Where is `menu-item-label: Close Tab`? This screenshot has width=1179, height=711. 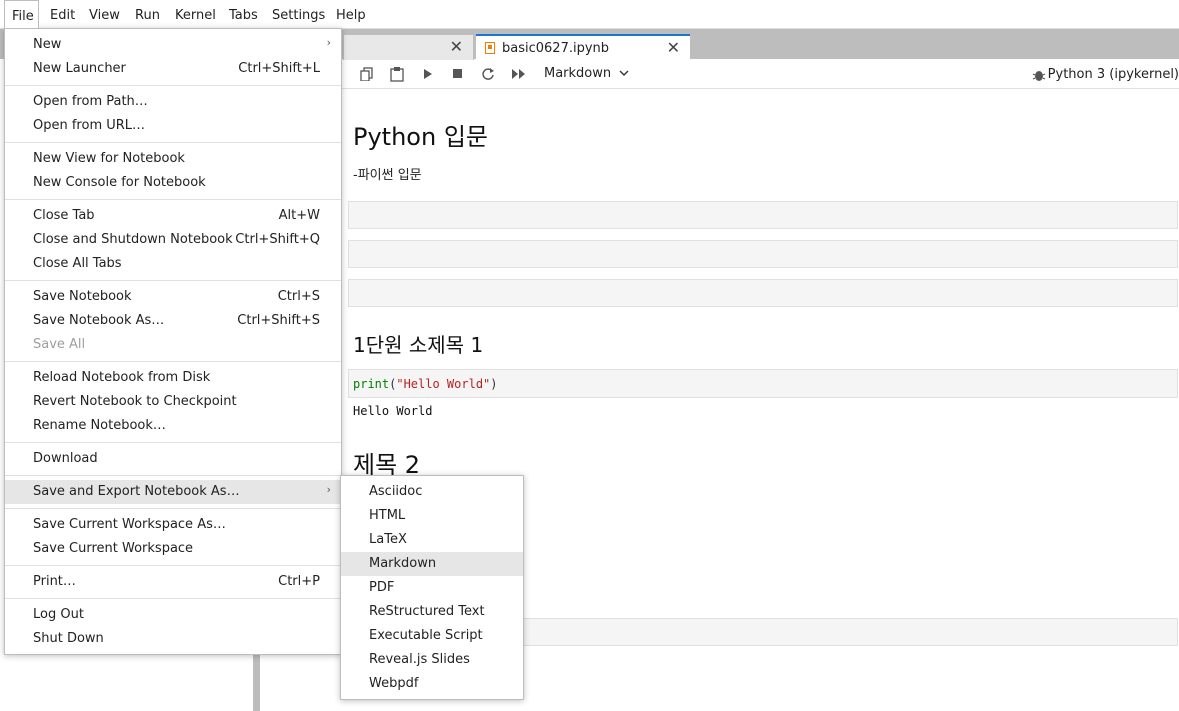 menu-item-label: Close Tab is located at coordinates (64, 215).